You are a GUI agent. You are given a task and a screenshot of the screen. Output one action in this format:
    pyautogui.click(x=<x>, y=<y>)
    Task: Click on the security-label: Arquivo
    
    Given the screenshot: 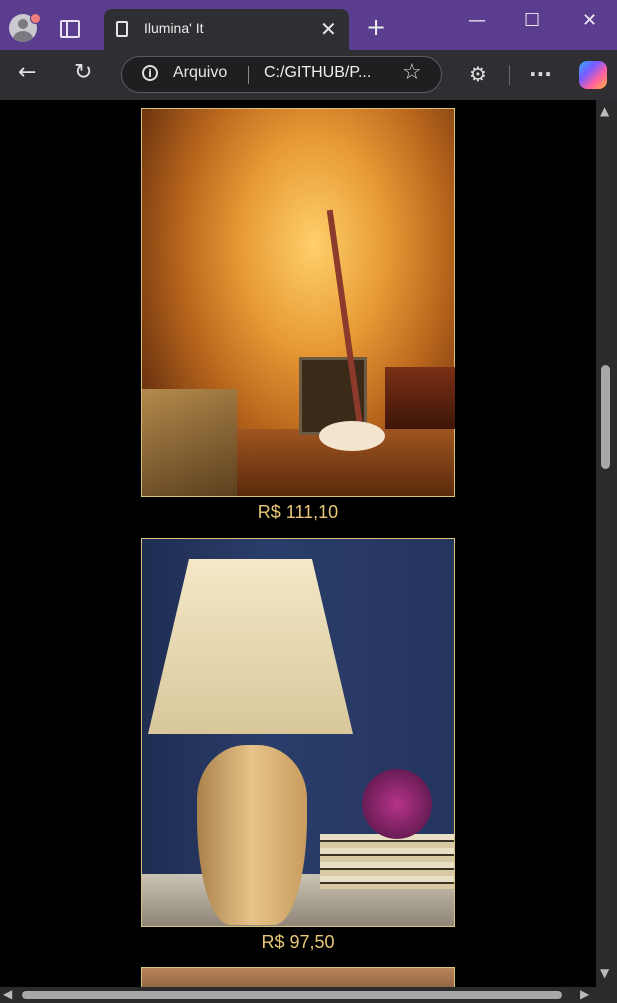 What is the action you would take?
    pyautogui.click(x=200, y=72)
    